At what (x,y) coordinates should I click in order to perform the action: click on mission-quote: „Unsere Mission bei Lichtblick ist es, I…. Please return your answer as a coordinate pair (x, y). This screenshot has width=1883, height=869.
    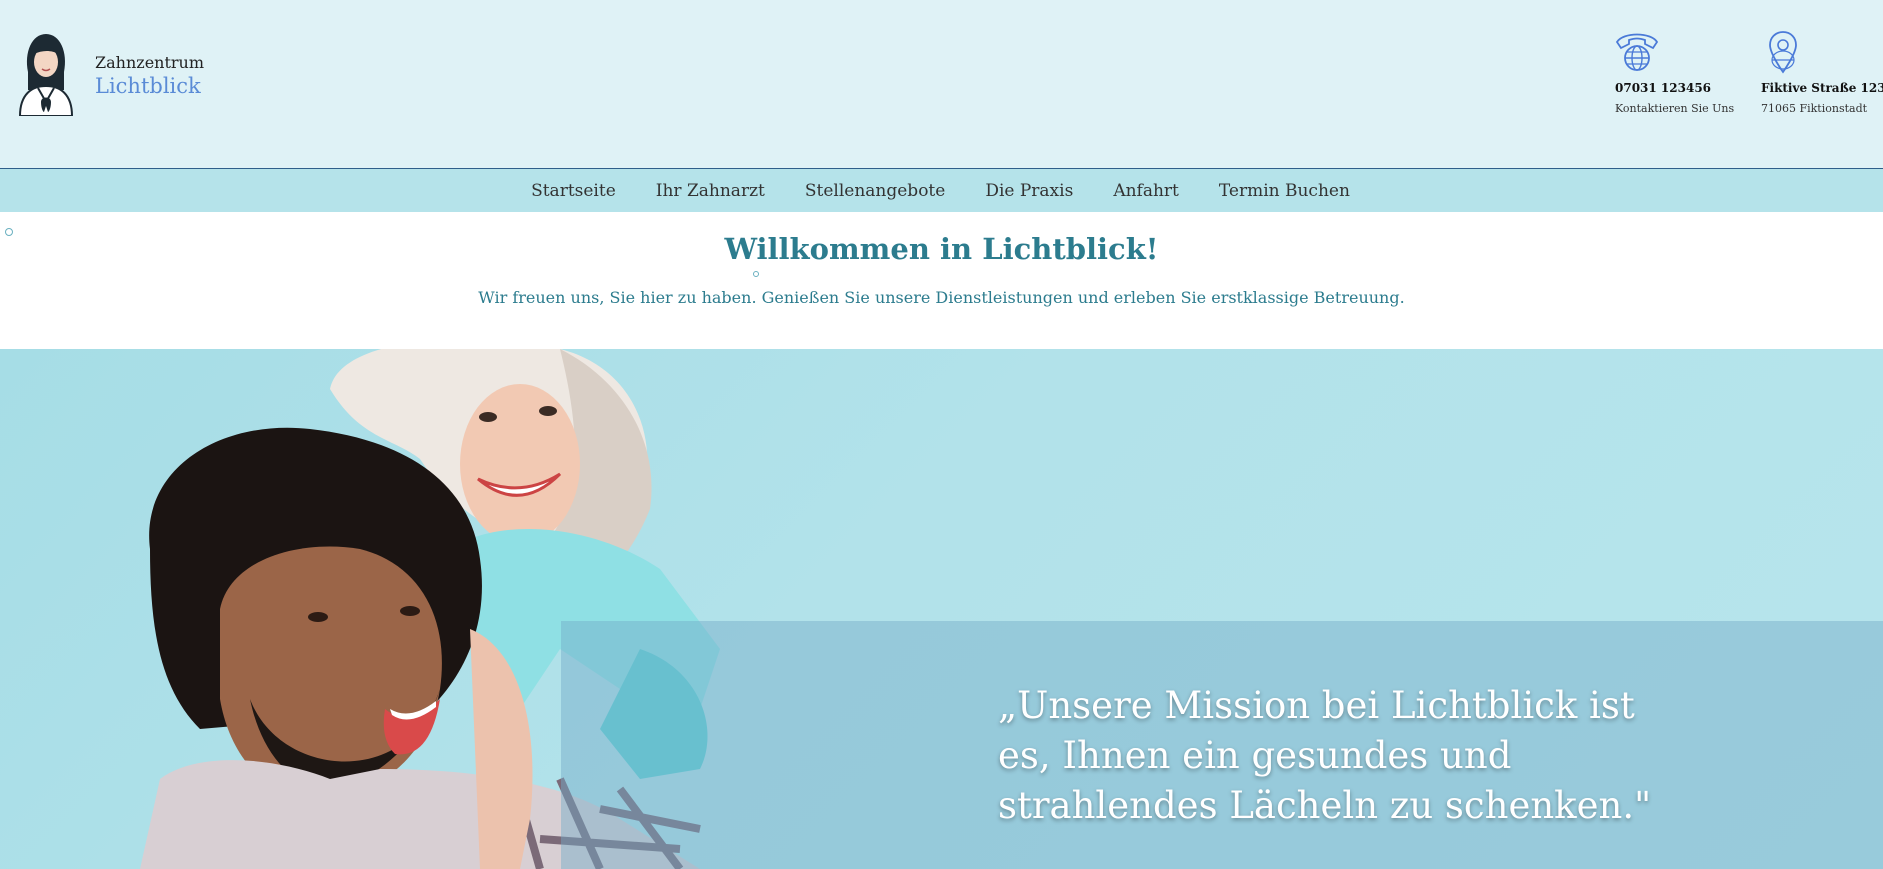
    Looking at the image, I should click on (1325, 755).